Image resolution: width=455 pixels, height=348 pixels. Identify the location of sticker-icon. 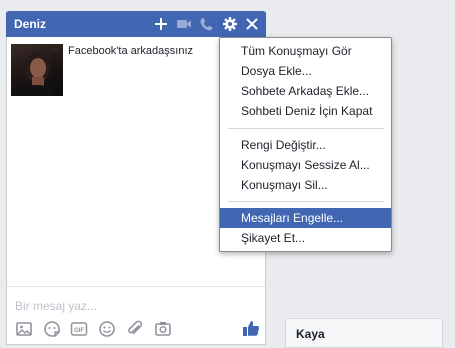
(52, 329).